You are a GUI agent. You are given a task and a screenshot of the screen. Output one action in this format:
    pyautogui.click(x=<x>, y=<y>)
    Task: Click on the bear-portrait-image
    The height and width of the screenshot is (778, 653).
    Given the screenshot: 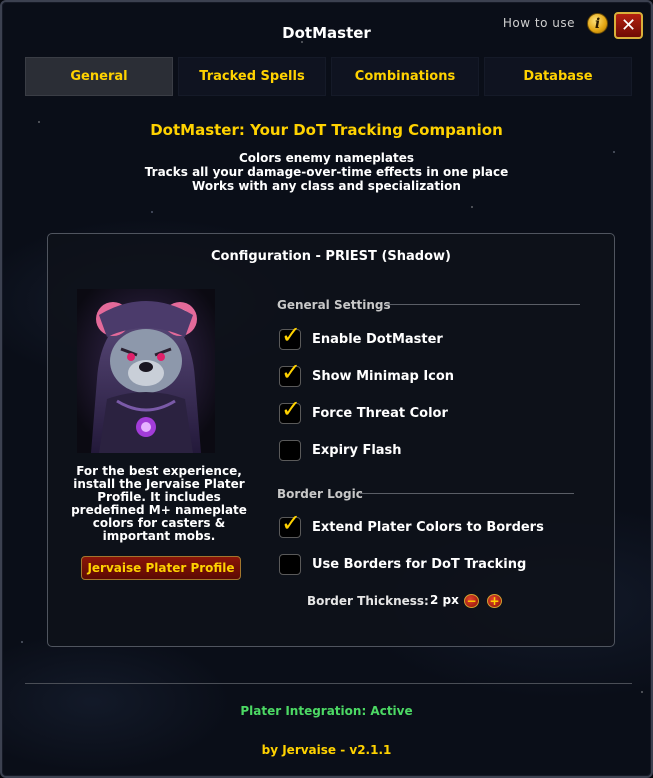 What is the action you would take?
    pyautogui.click(x=146, y=371)
    